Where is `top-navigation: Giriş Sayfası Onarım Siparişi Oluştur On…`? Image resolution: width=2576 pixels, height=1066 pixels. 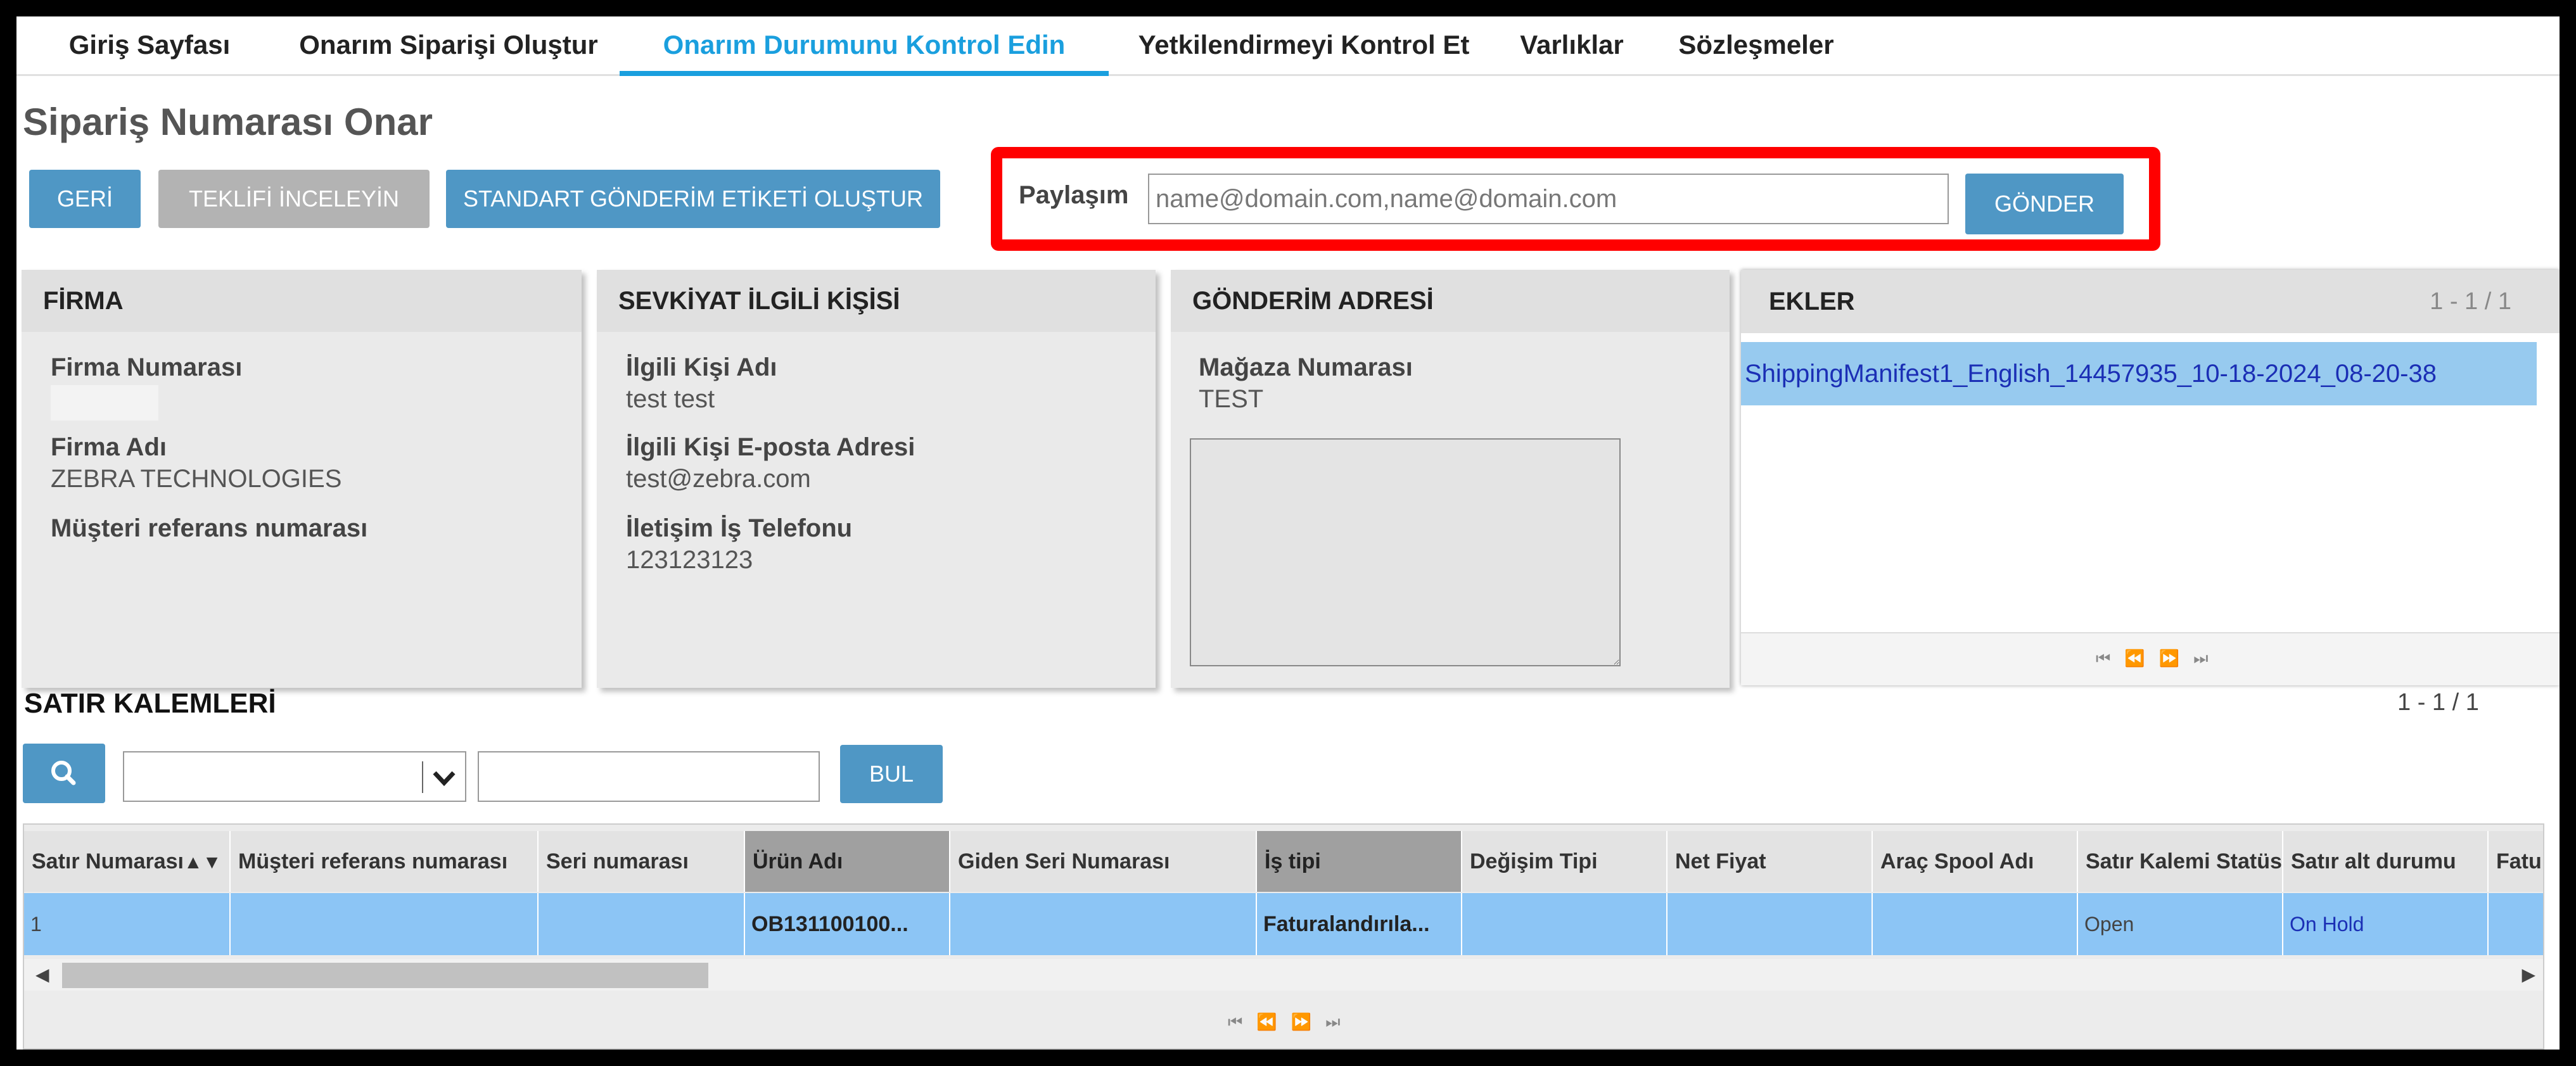
top-navigation: Giriş Sayfası Onarım Siparişi Oluştur On… is located at coordinates (1288, 46).